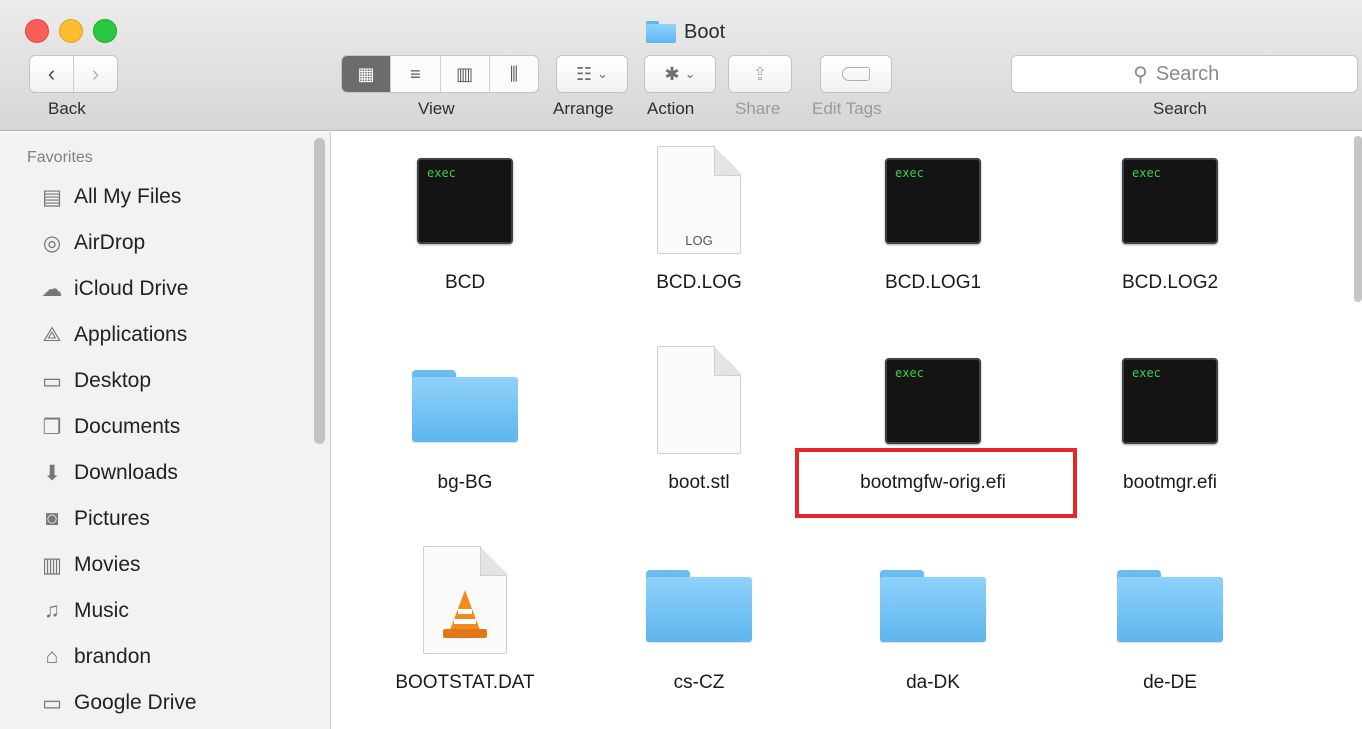  I want to click on list-view-button: ≡, so click(416, 74).